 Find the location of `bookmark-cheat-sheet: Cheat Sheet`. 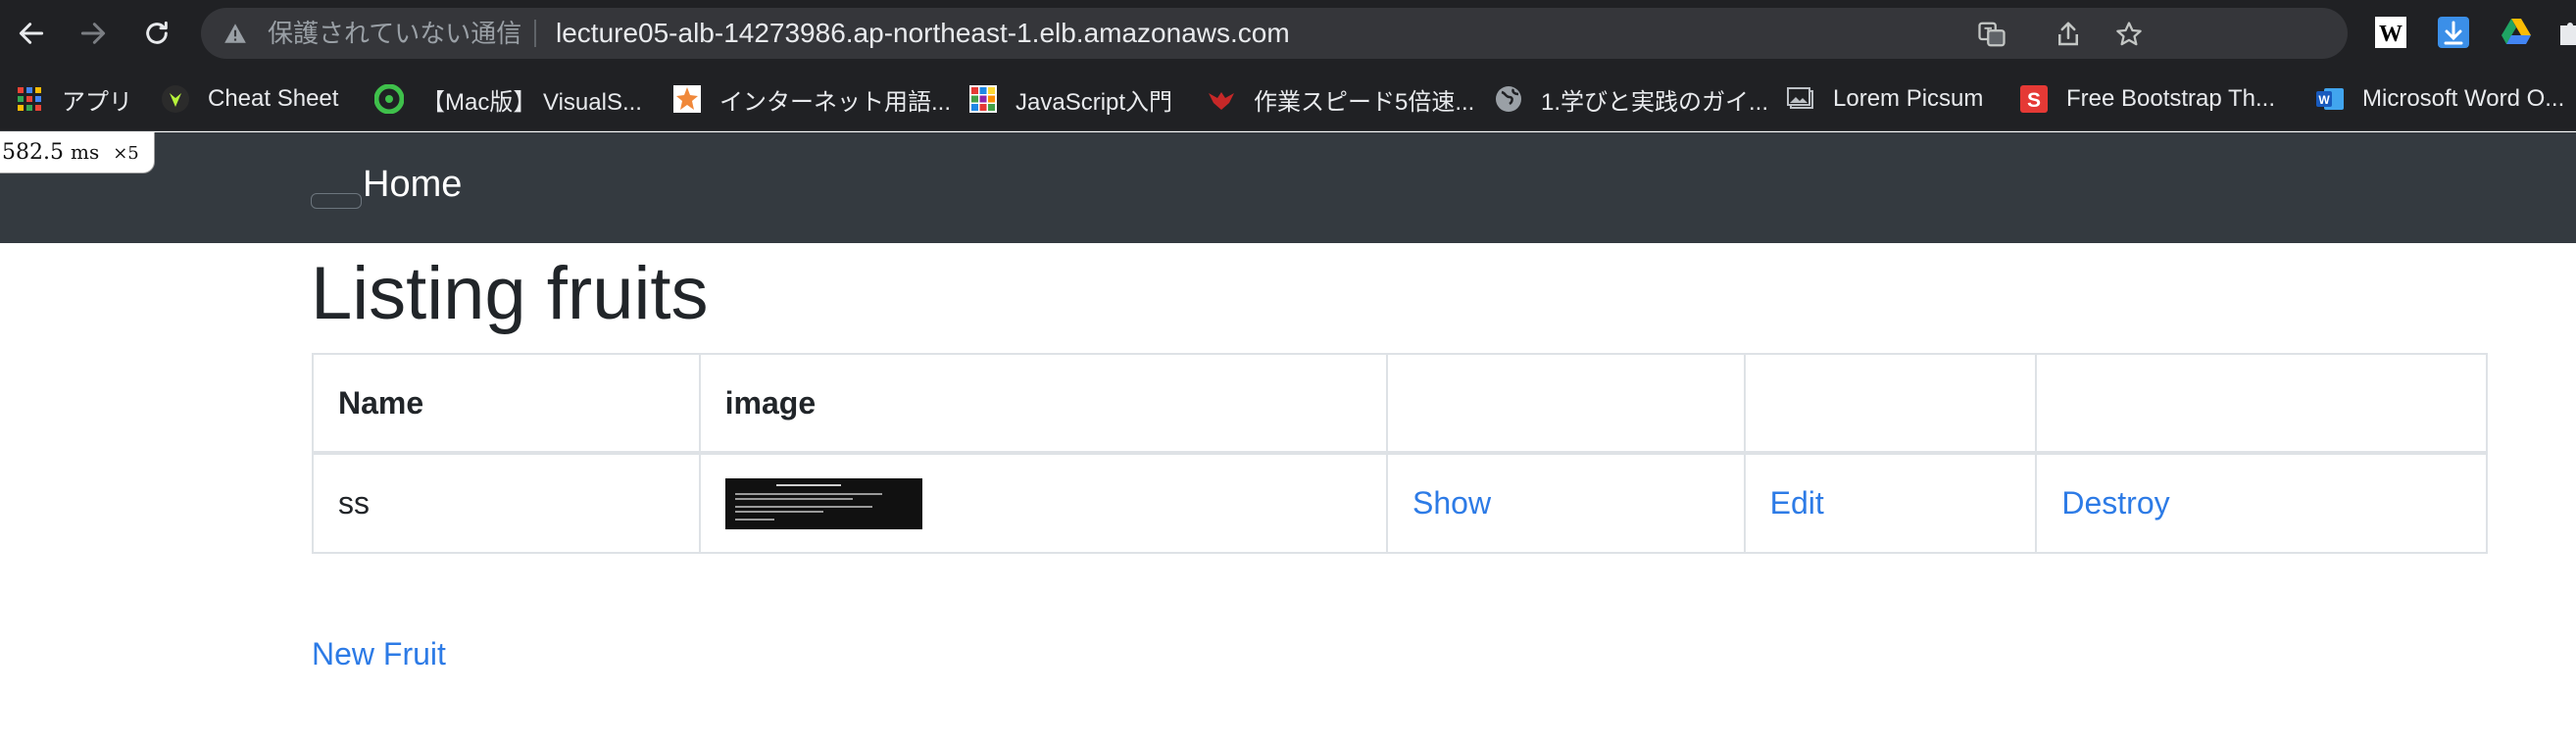

bookmark-cheat-sheet: Cheat Sheet is located at coordinates (249, 99).